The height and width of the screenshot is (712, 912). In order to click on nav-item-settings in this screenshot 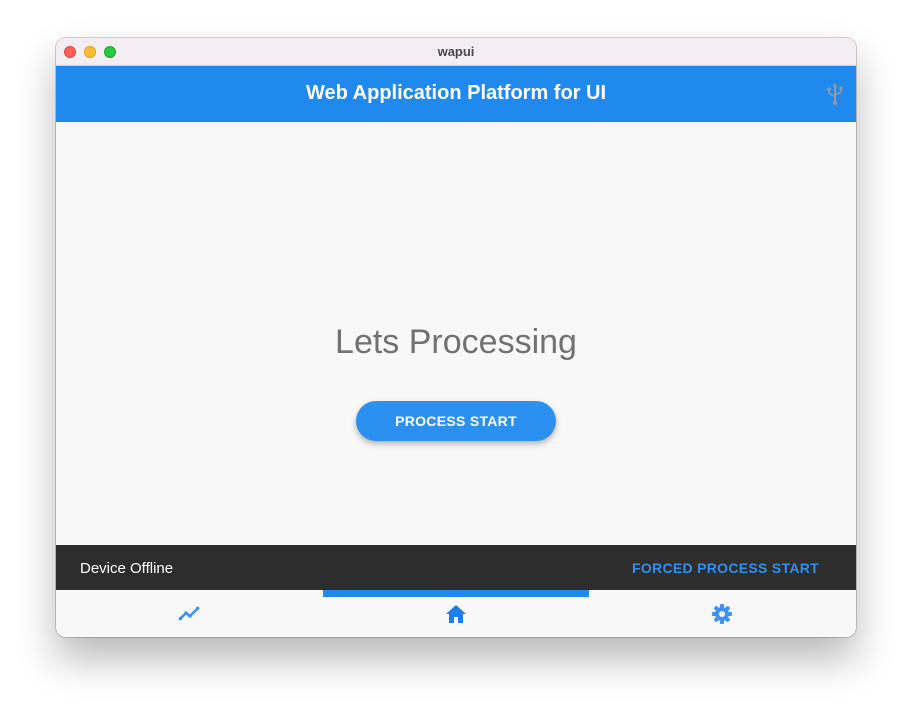, I will do `click(722, 613)`.